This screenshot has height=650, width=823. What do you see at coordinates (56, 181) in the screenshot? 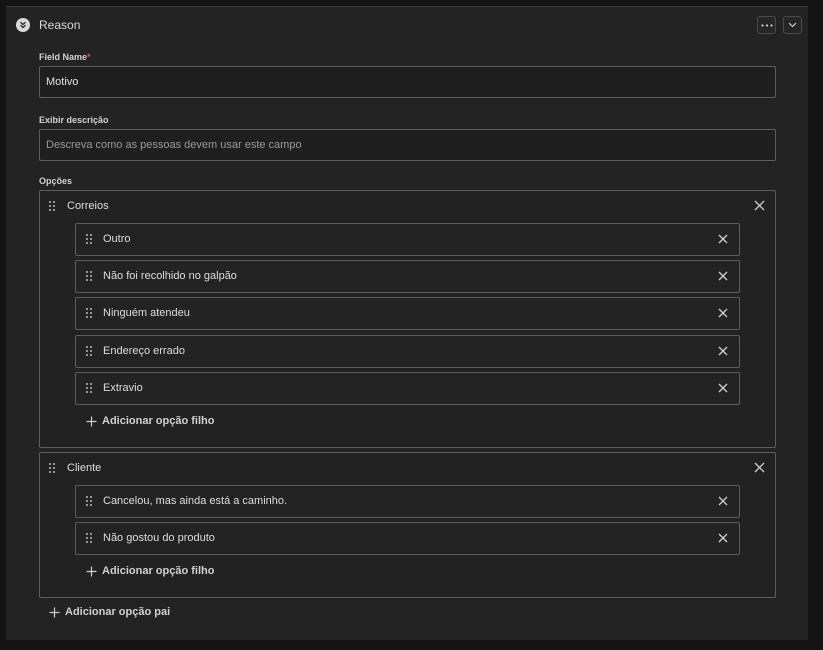
I see `options-label: Opções` at bounding box center [56, 181].